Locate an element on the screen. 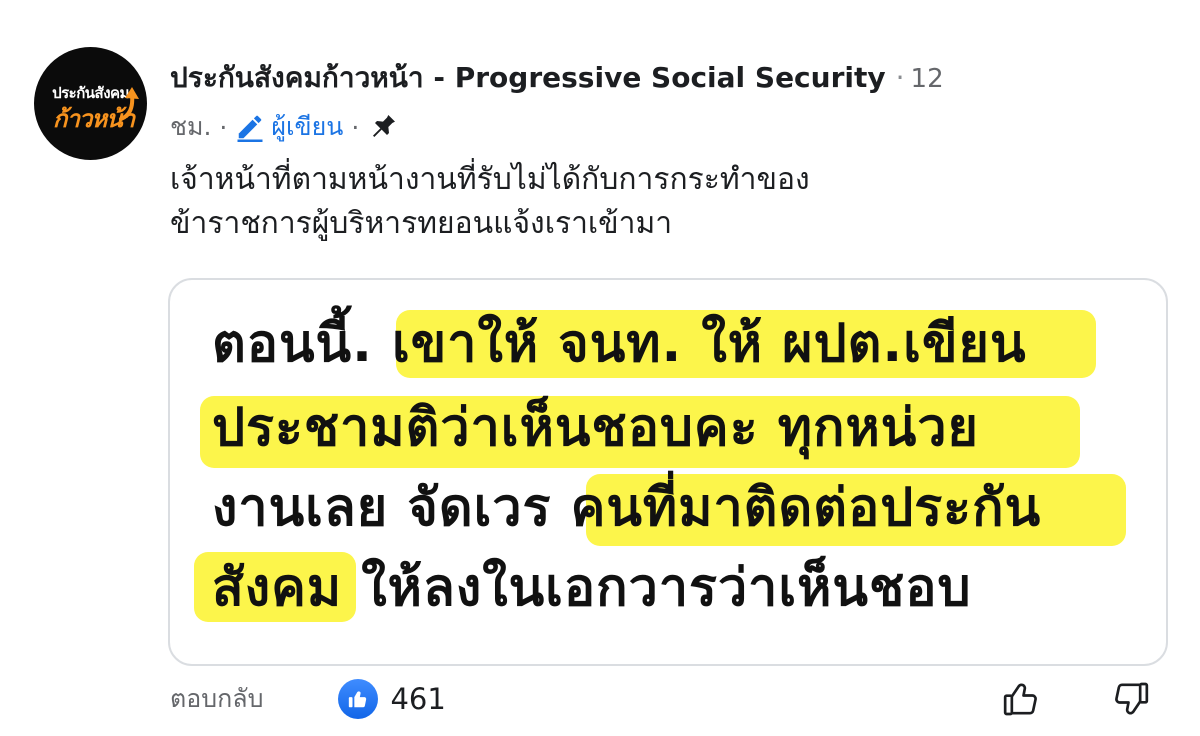 This screenshot has height=736, width=1200. thumbs-up-outline-icon is located at coordinates (1020, 699).